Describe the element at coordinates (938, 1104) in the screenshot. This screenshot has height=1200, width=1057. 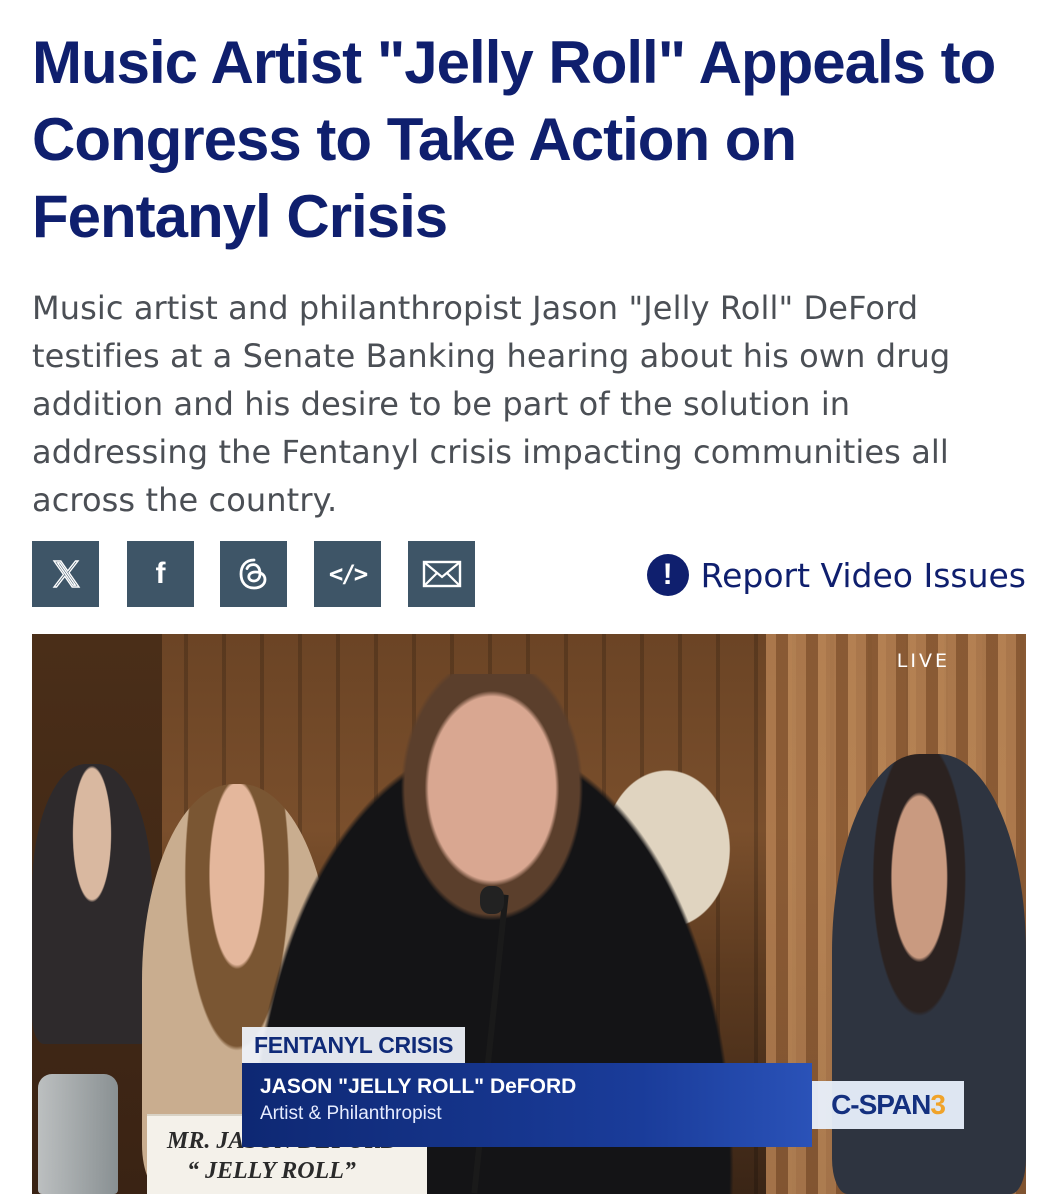
I see `network-logo-number: 3` at that location.